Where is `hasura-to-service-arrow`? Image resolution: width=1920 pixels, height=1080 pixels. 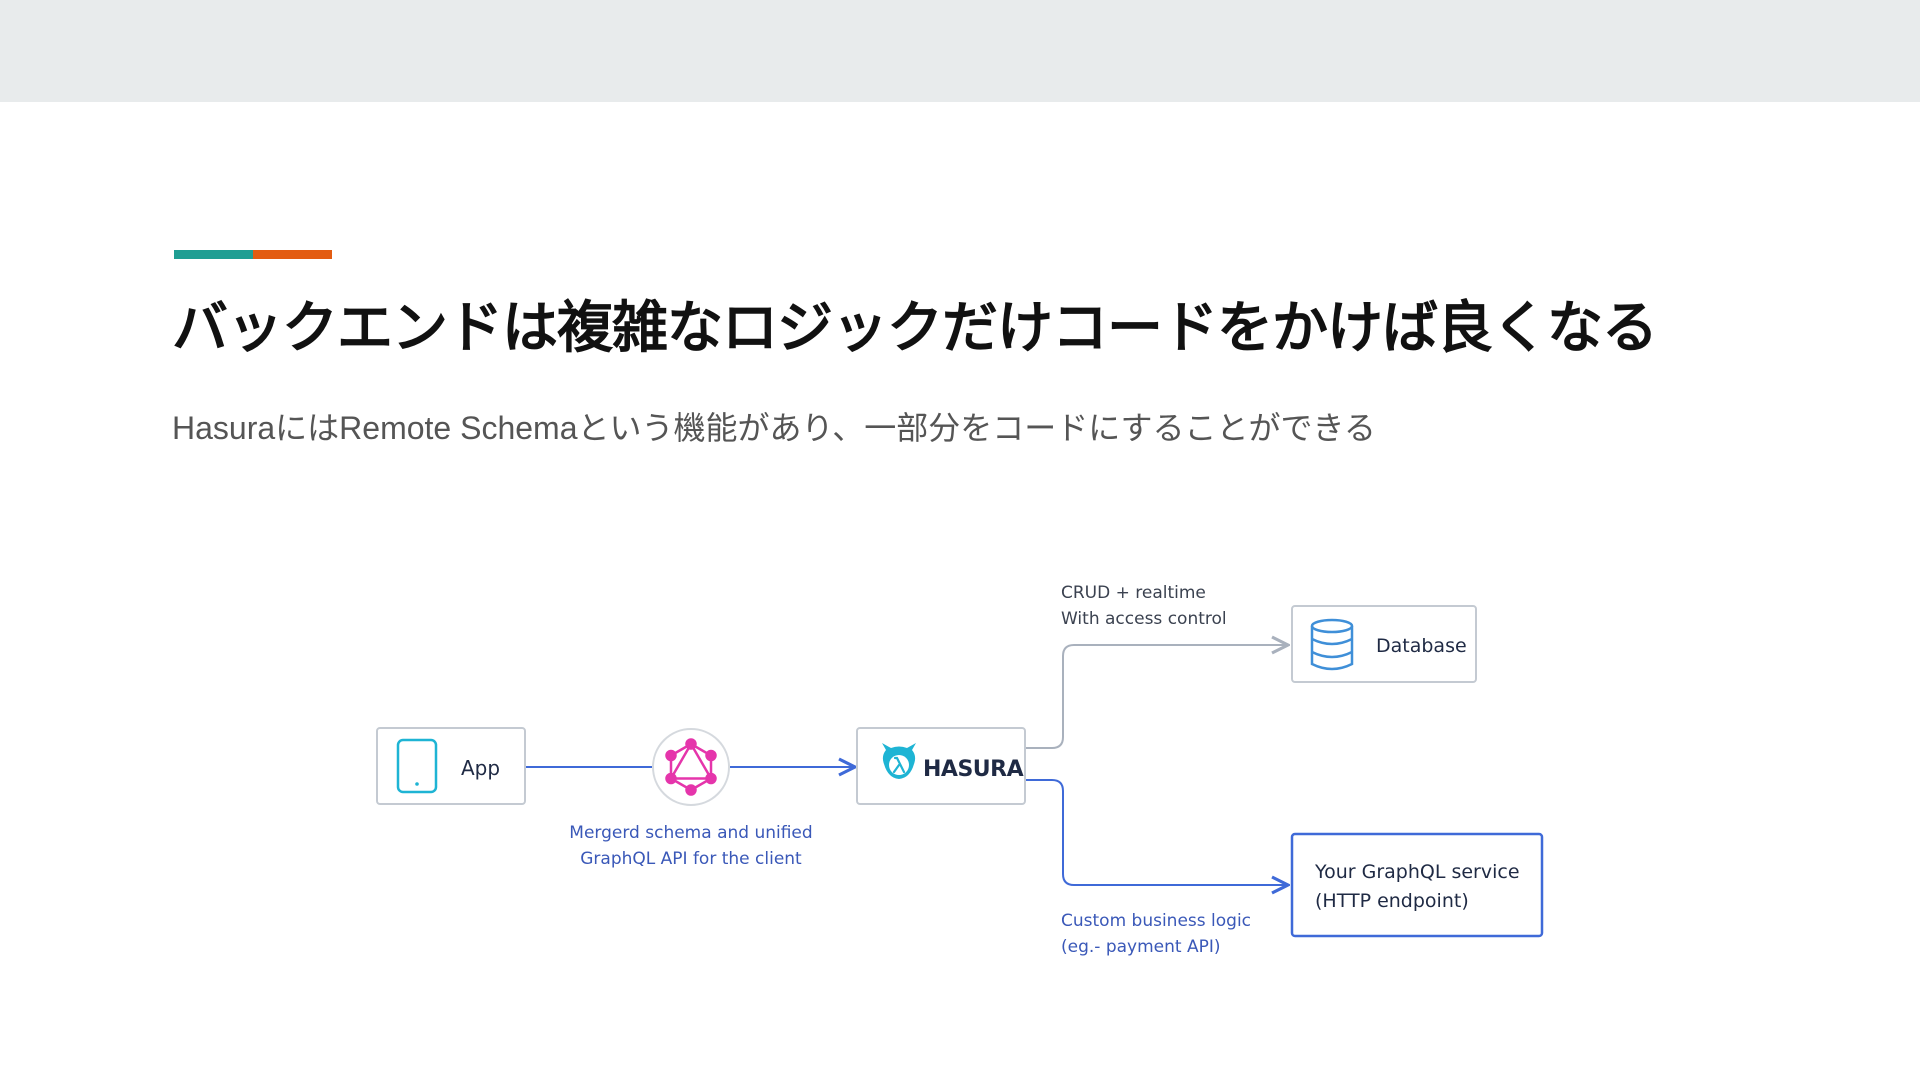
hasura-to-service-arrow is located at coordinates (1156, 832).